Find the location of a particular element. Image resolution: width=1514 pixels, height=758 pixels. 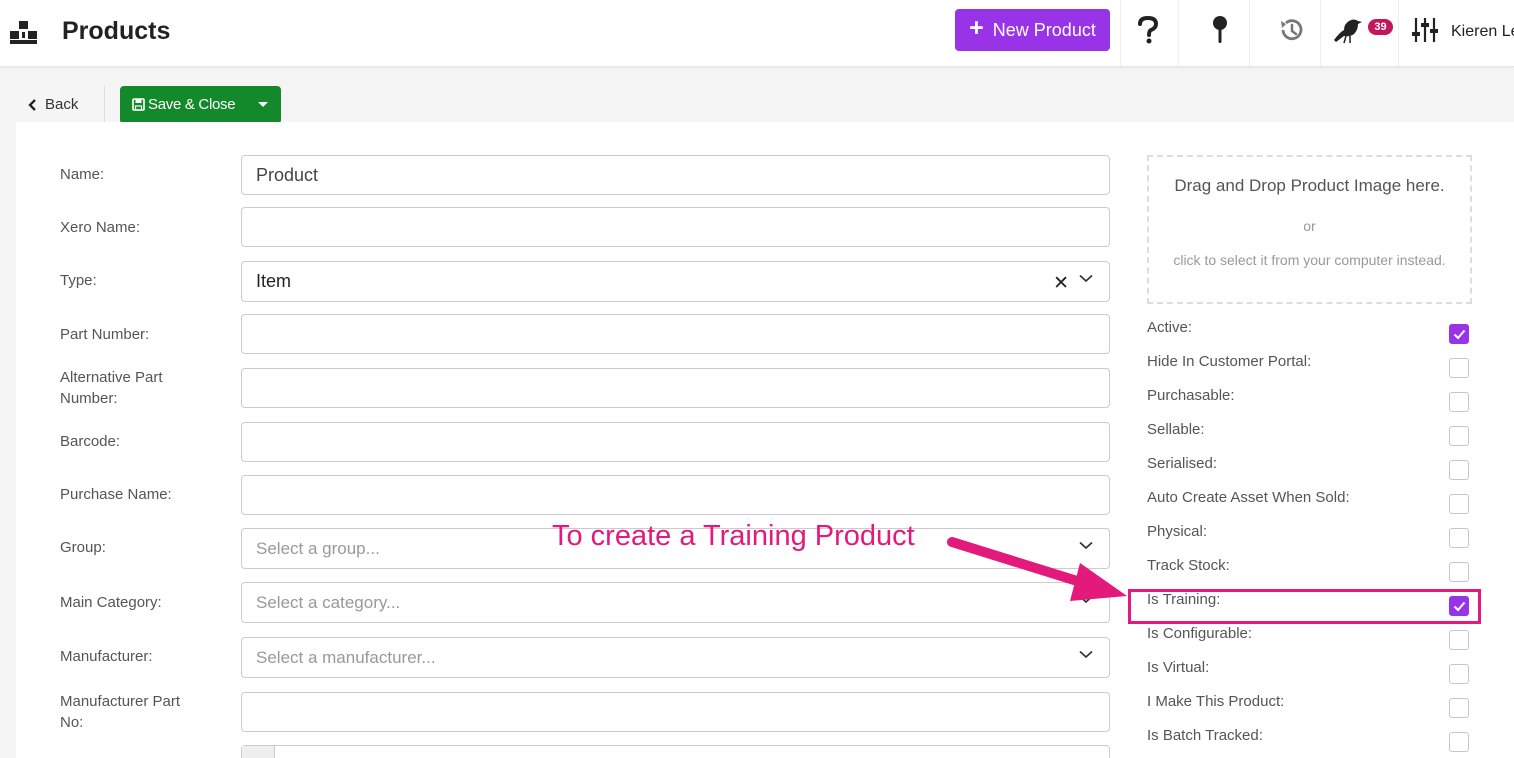

sliders-icon is located at coordinates (1425, 30).